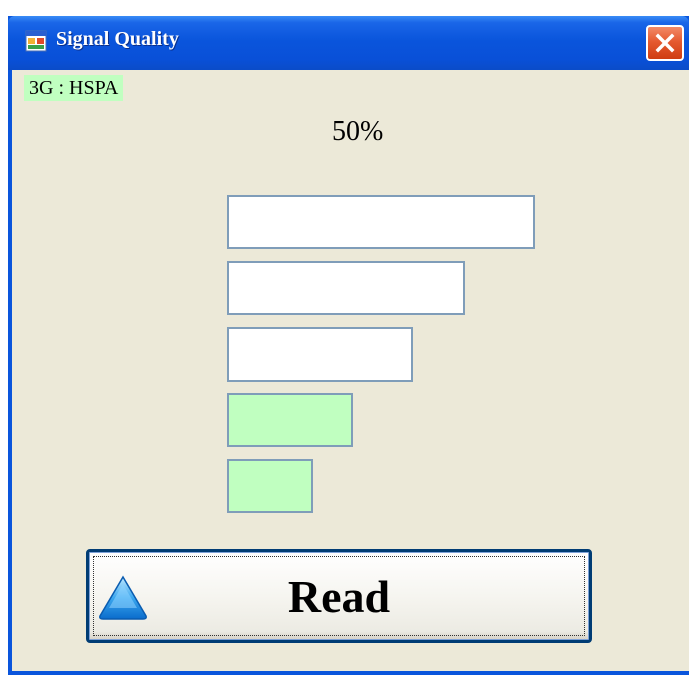 This screenshot has width=689, height=675. Describe the element at coordinates (358, 131) in the screenshot. I see `signal-percent-label: 50%` at that location.